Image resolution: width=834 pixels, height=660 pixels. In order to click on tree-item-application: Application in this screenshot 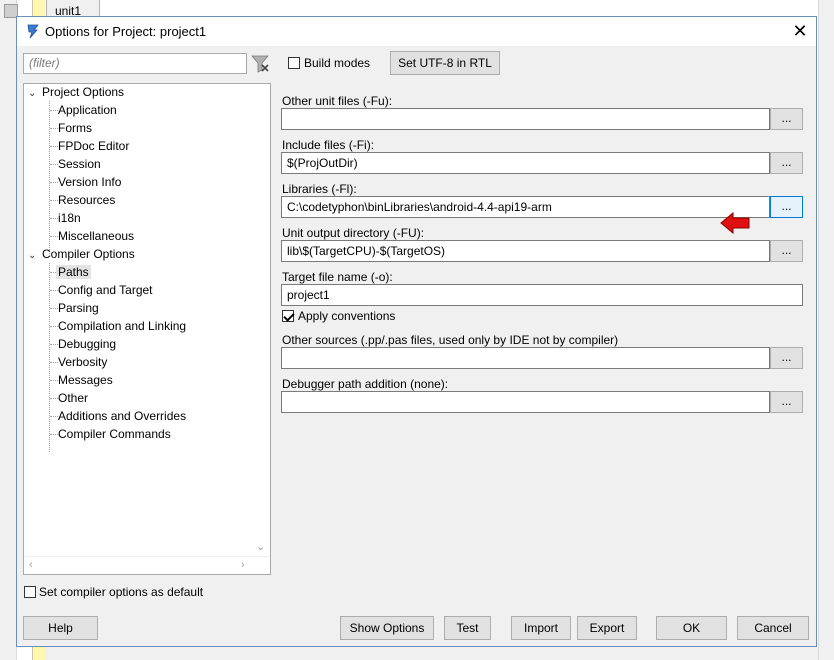, I will do `click(87, 110)`.